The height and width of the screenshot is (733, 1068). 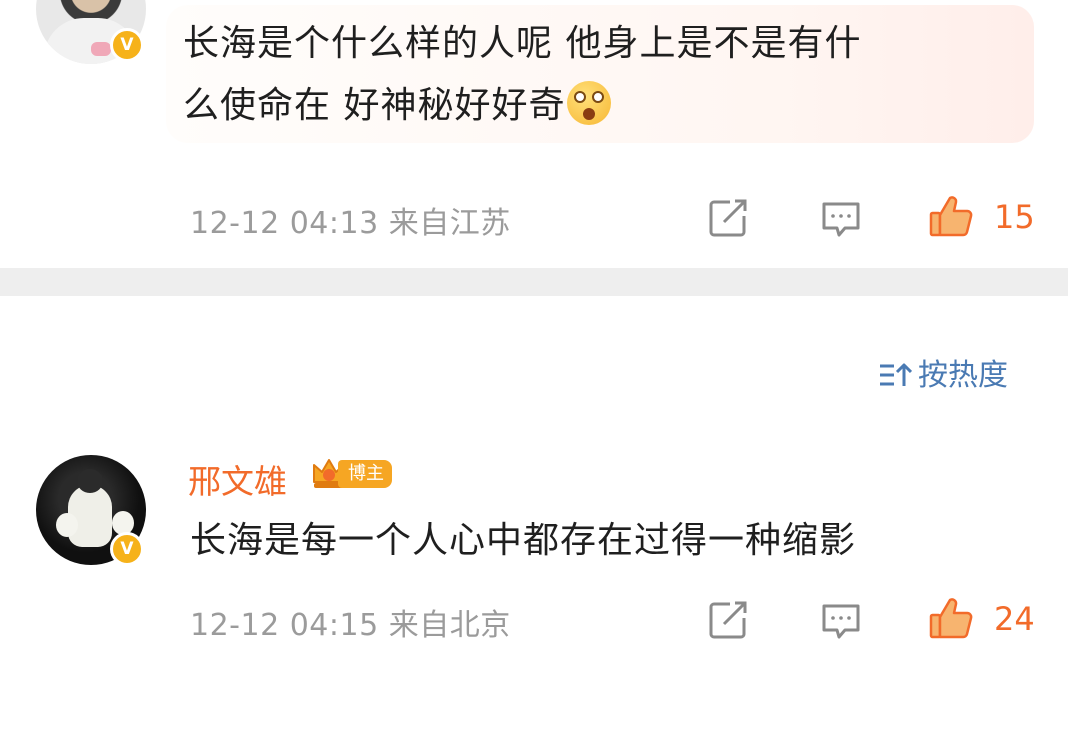 What do you see at coordinates (449, 223) in the screenshot?
I see `comment-location: 来自江苏` at bounding box center [449, 223].